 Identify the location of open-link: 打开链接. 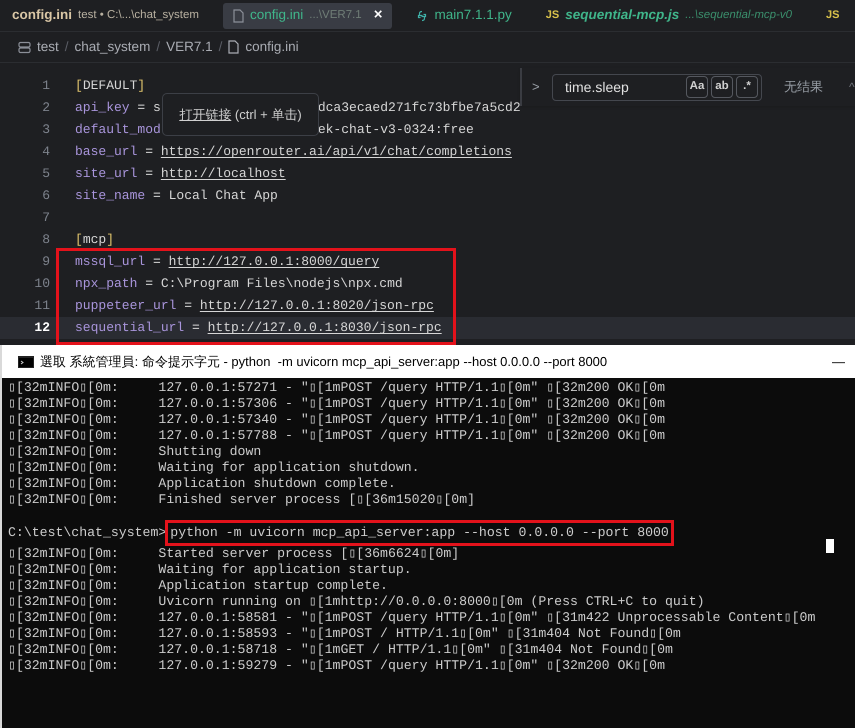
(205, 114).